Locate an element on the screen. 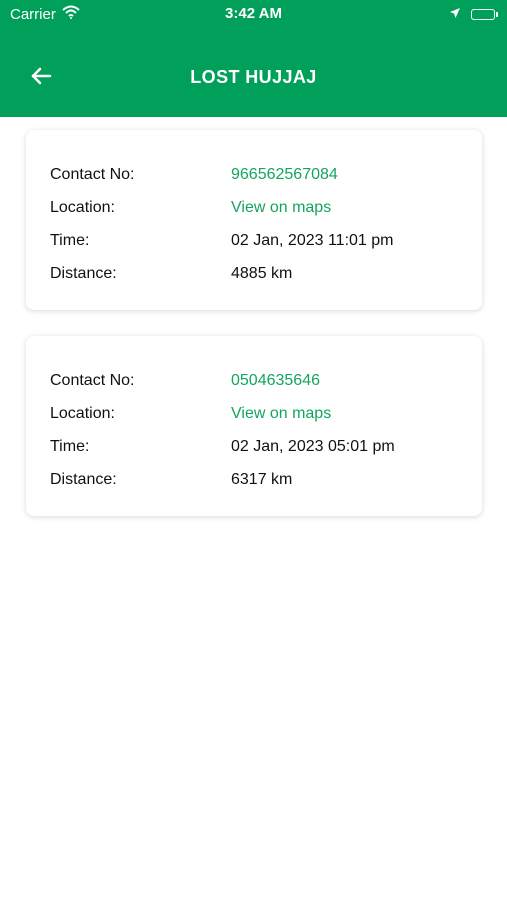  time-value: 02 Jan, 2023 11:01 pm is located at coordinates (312, 240).